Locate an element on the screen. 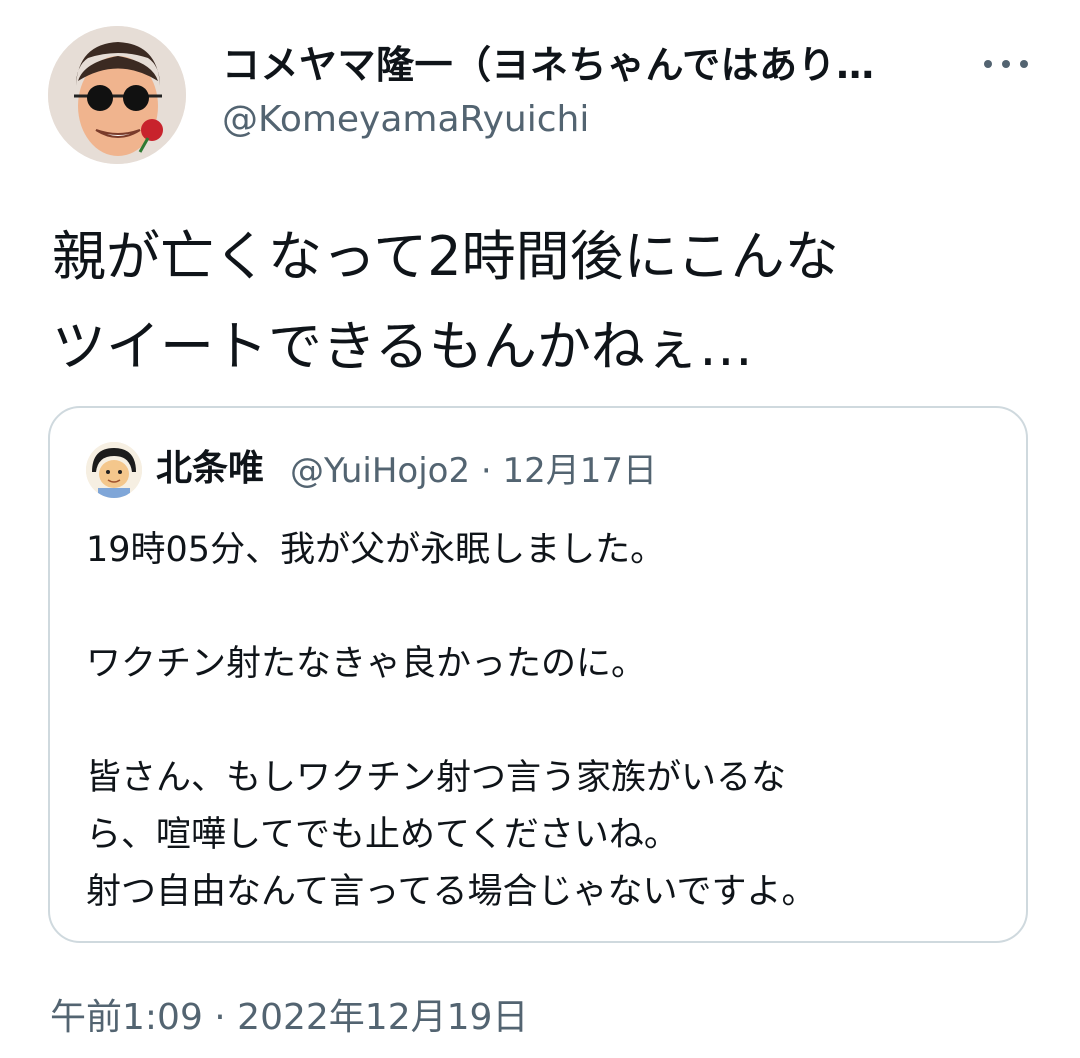  quoted-body-line: 19時05分、我が父が永眠しました。 is located at coordinates (376, 550).